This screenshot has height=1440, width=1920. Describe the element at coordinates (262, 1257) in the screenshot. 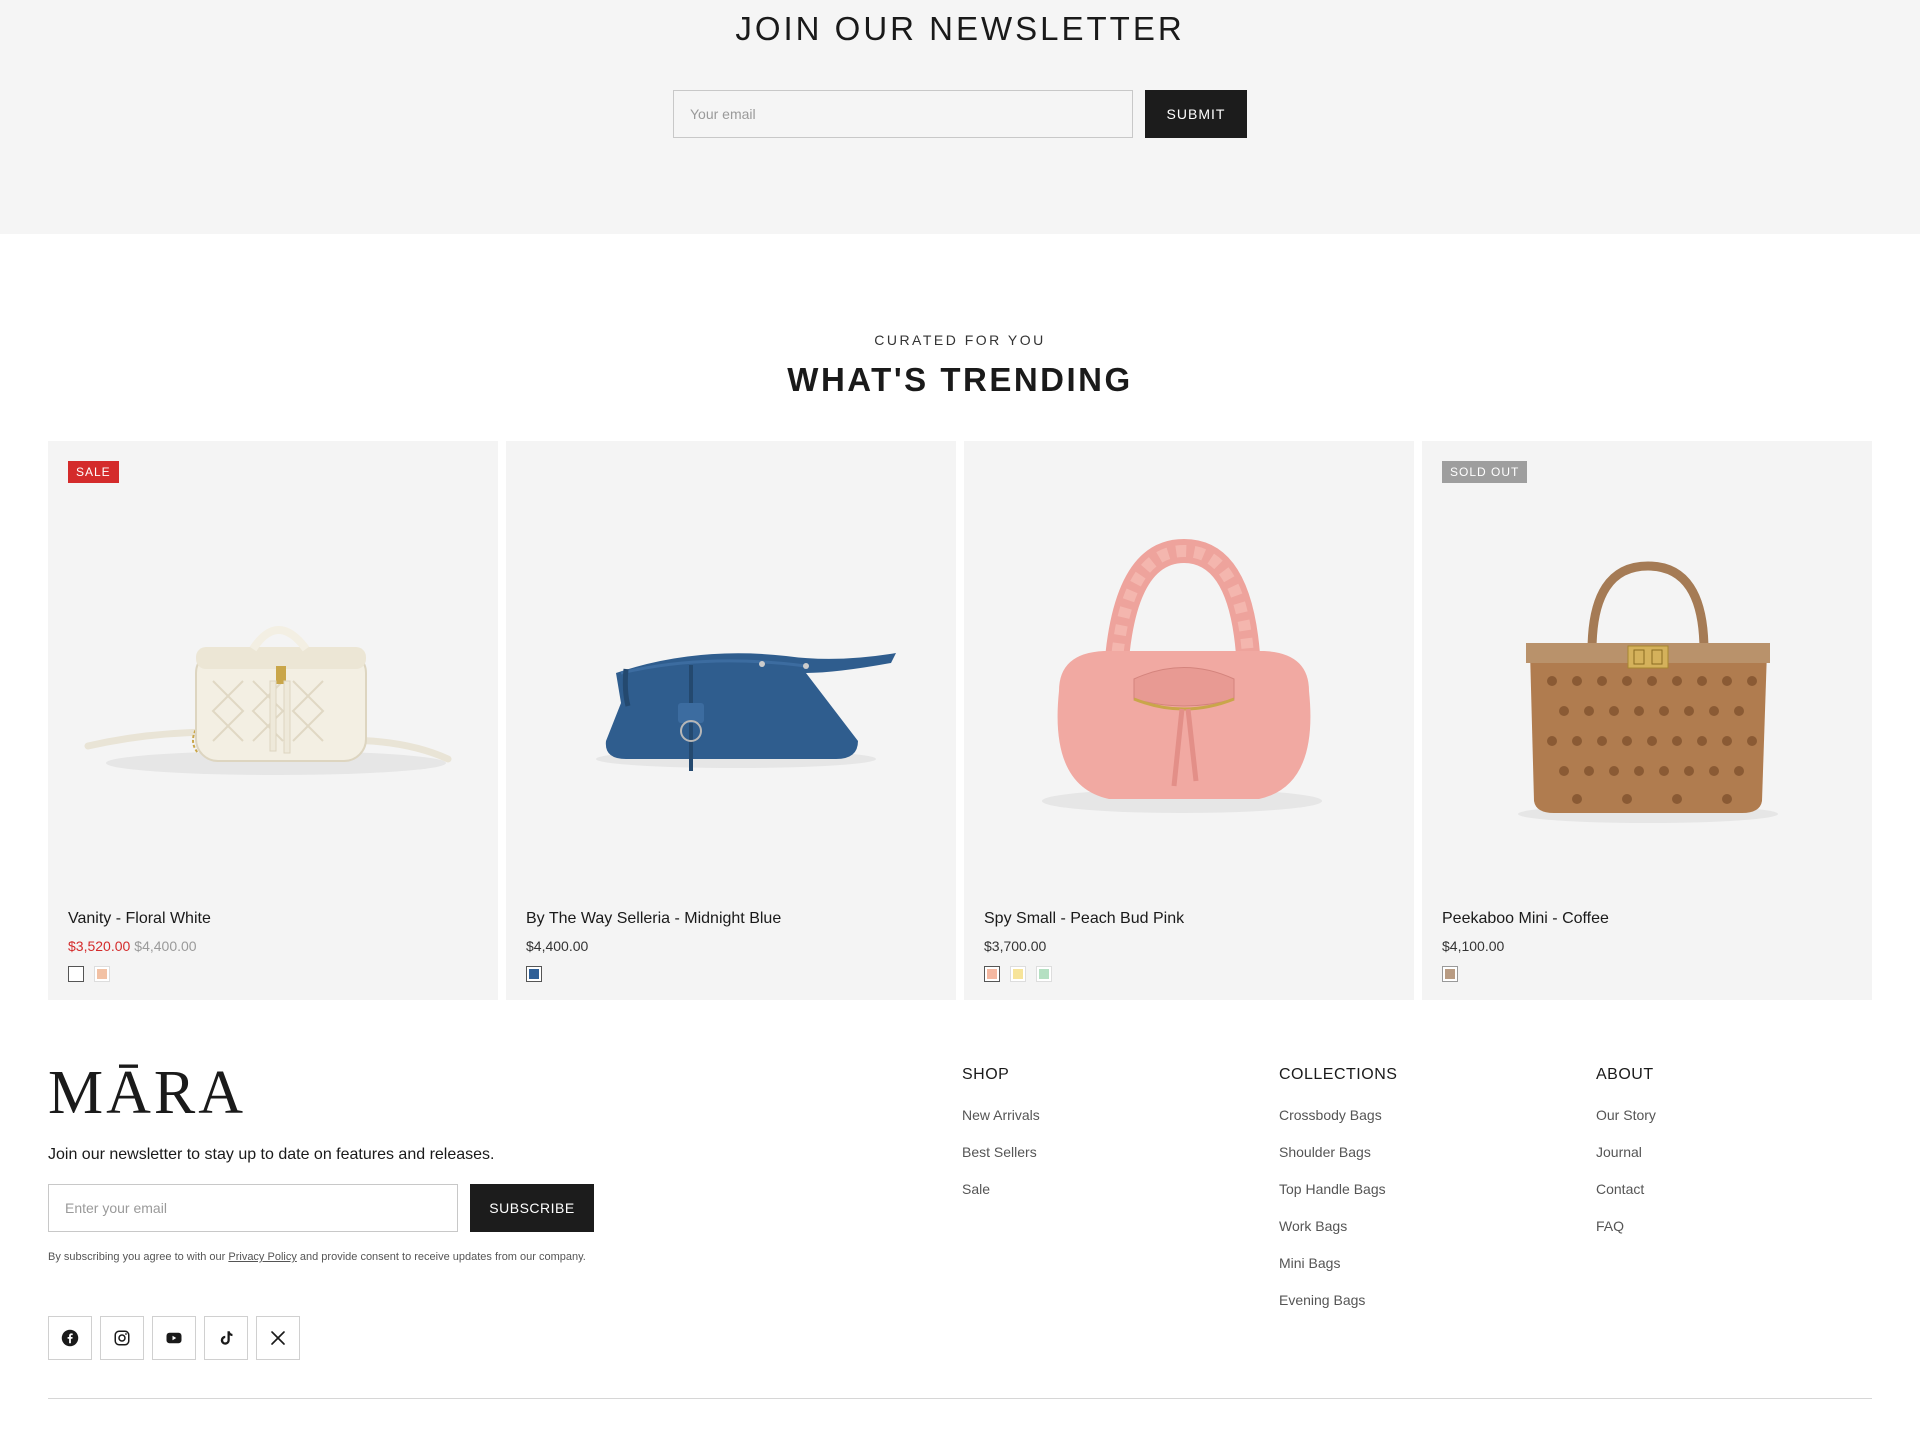

I see `privacy-policy-link: Privacy Policy` at that location.